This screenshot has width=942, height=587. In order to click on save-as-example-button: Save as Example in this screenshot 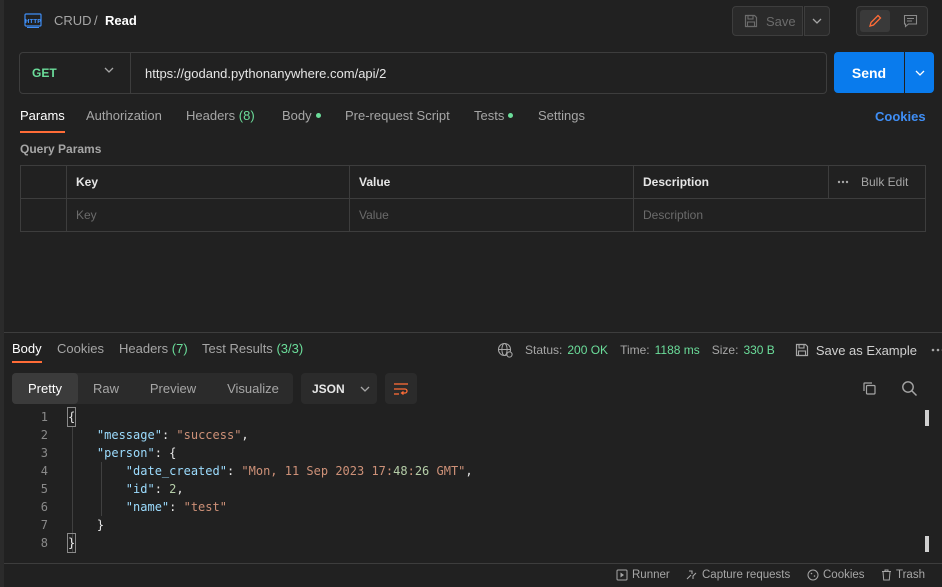, I will do `click(866, 350)`.